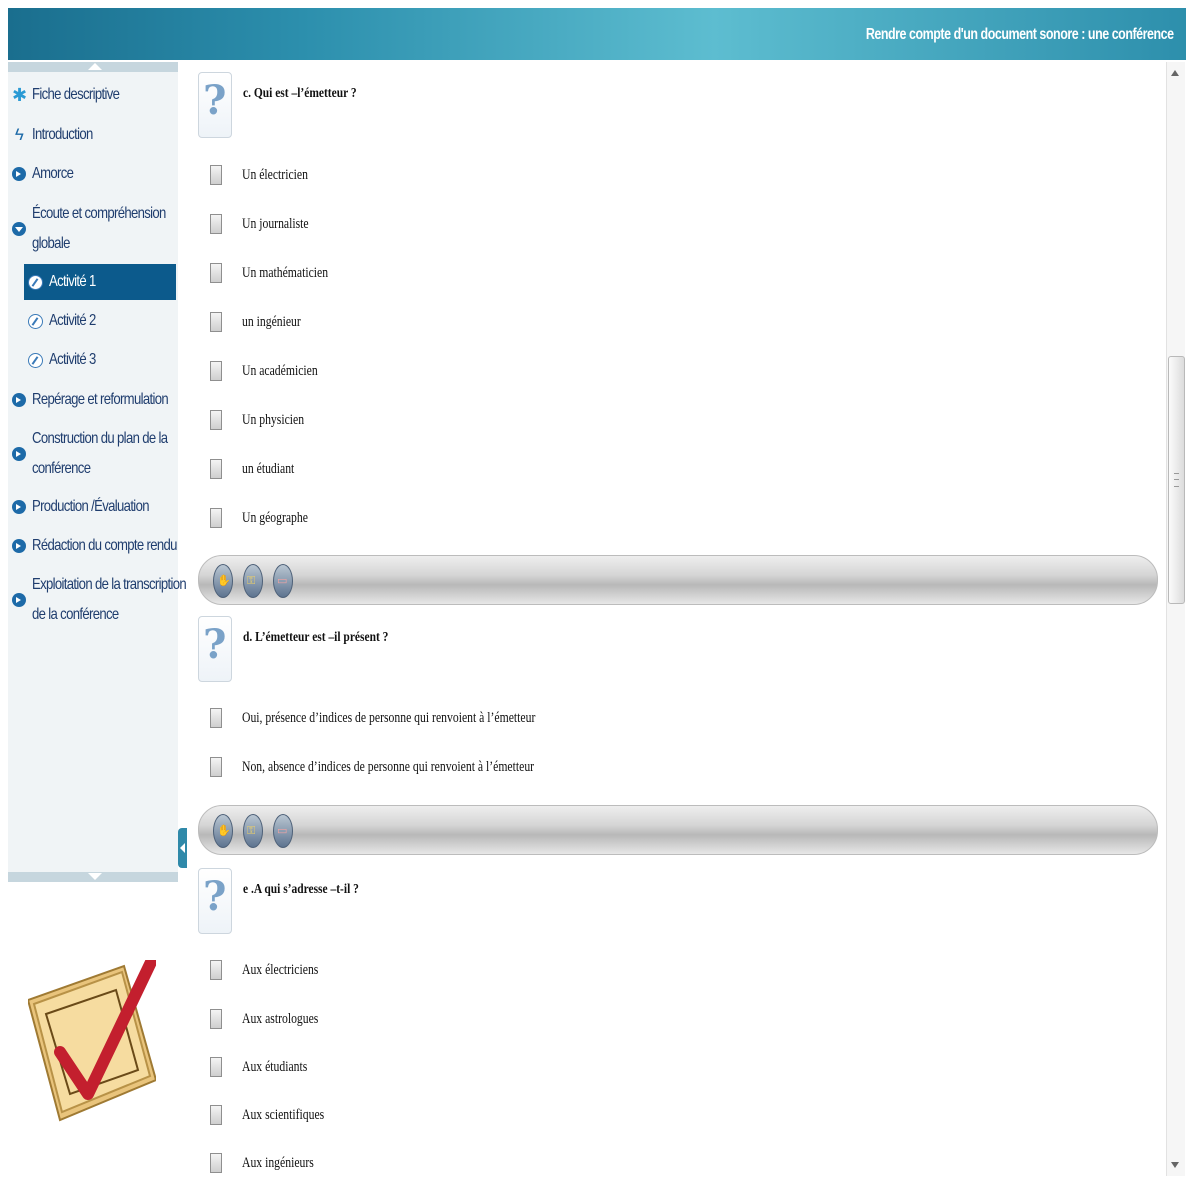 This screenshot has width=1186, height=1178. I want to click on sidebar-item-production: Production /Évaluation, so click(93, 507).